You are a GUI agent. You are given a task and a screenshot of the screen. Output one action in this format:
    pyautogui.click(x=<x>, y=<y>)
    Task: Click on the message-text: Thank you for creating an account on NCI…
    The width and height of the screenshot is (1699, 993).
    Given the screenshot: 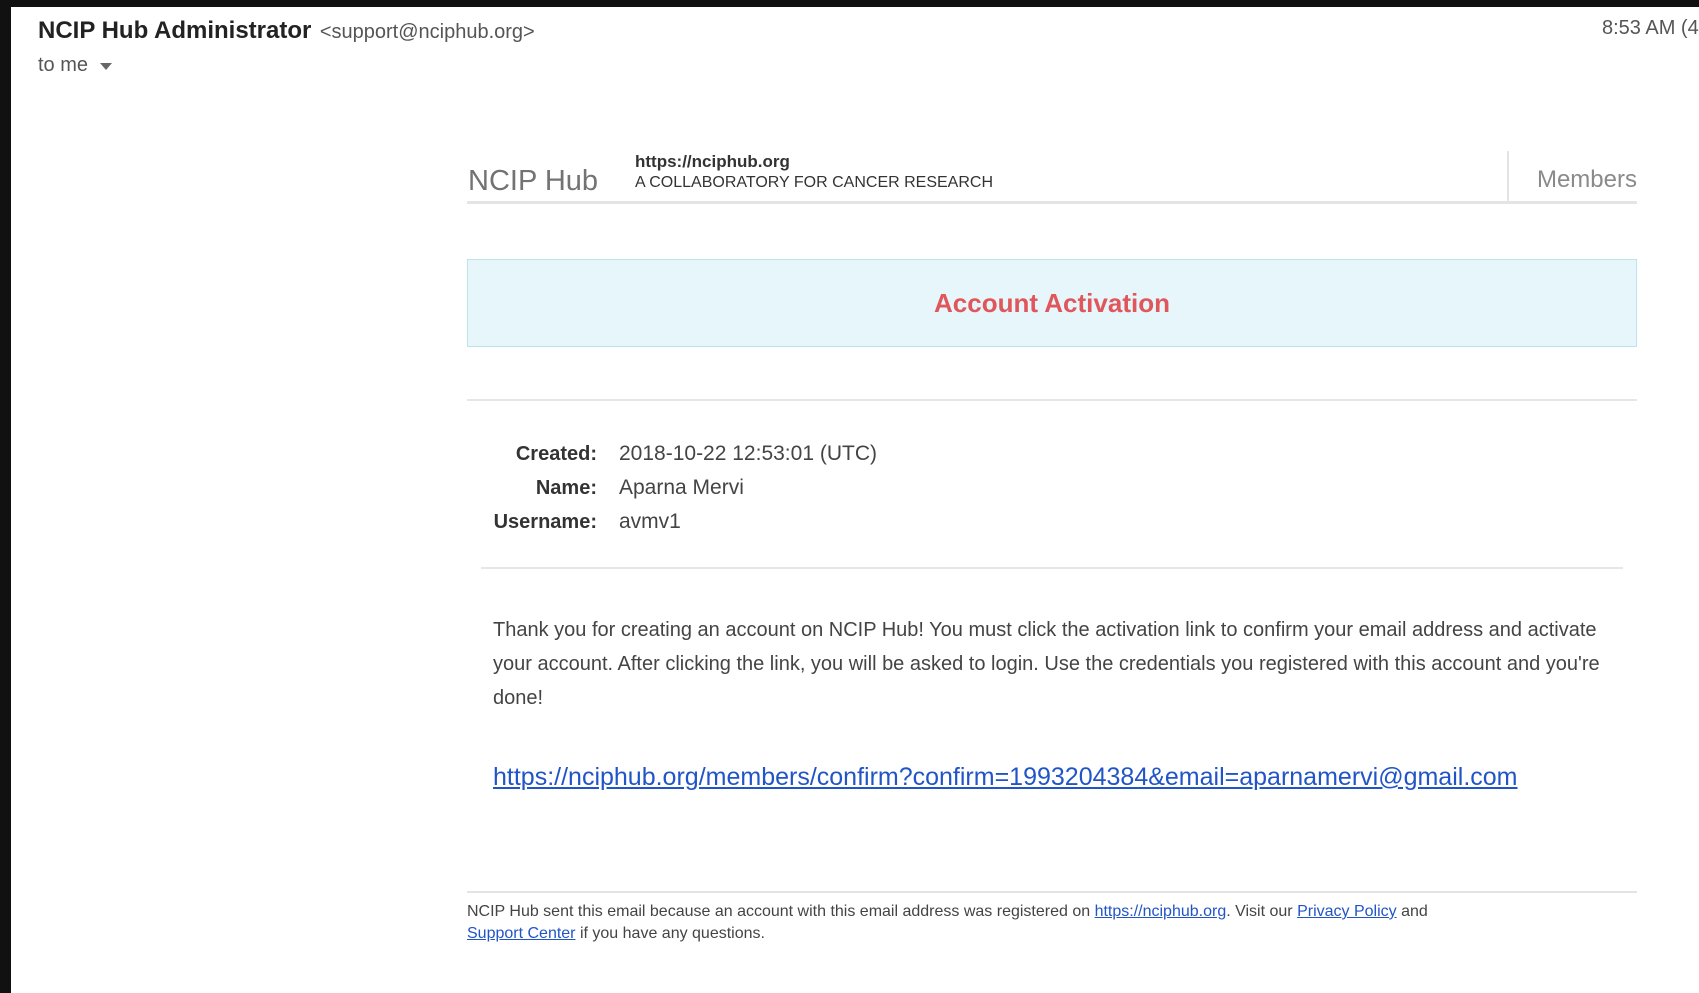 What is the action you would take?
    pyautogui.click(x=1046, y=664)
    